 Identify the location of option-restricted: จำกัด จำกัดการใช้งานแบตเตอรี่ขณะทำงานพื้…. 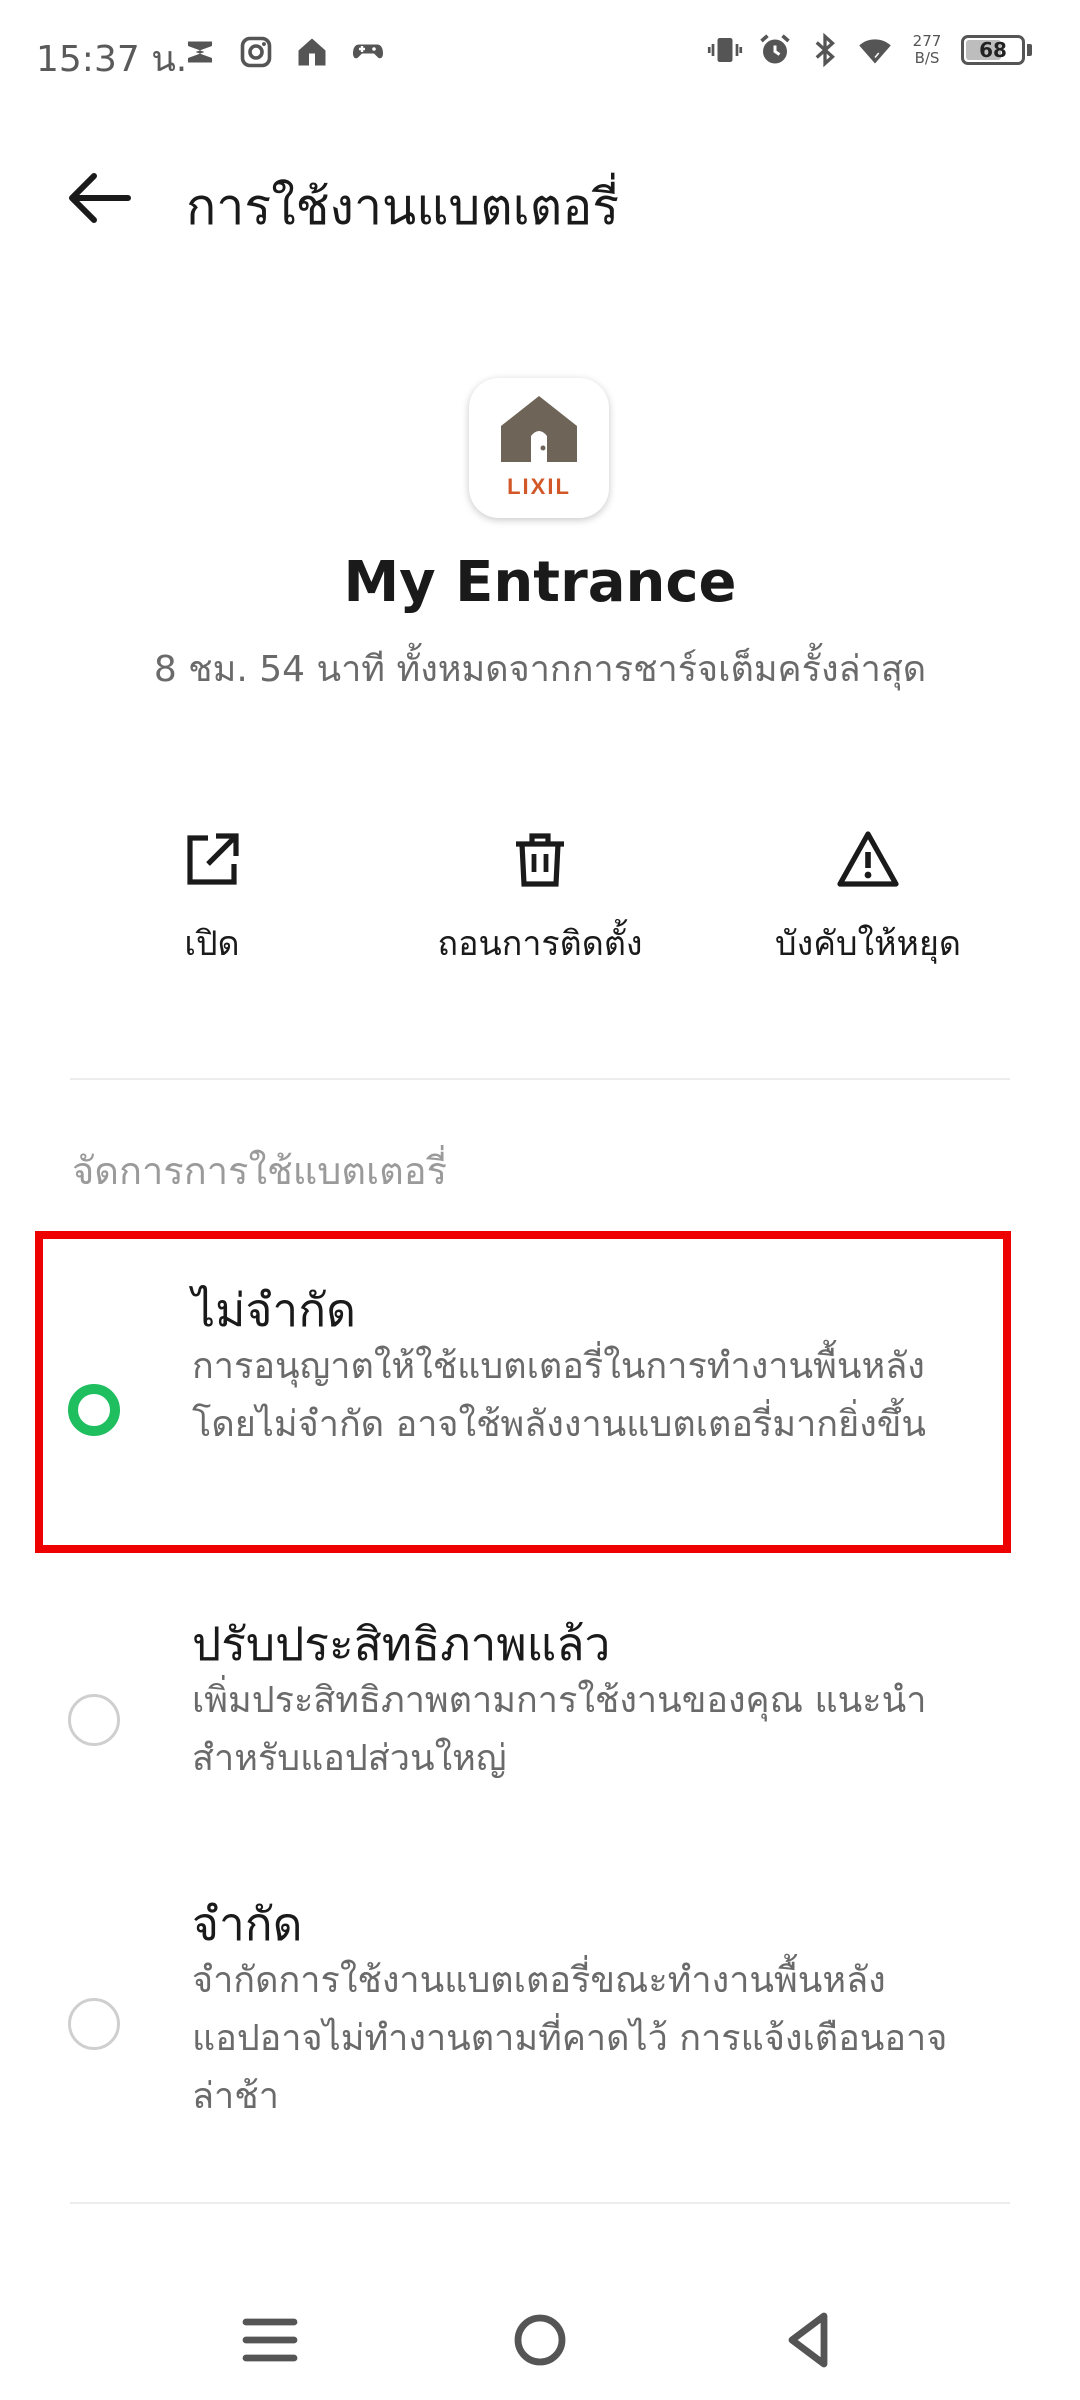
(540, 2020).